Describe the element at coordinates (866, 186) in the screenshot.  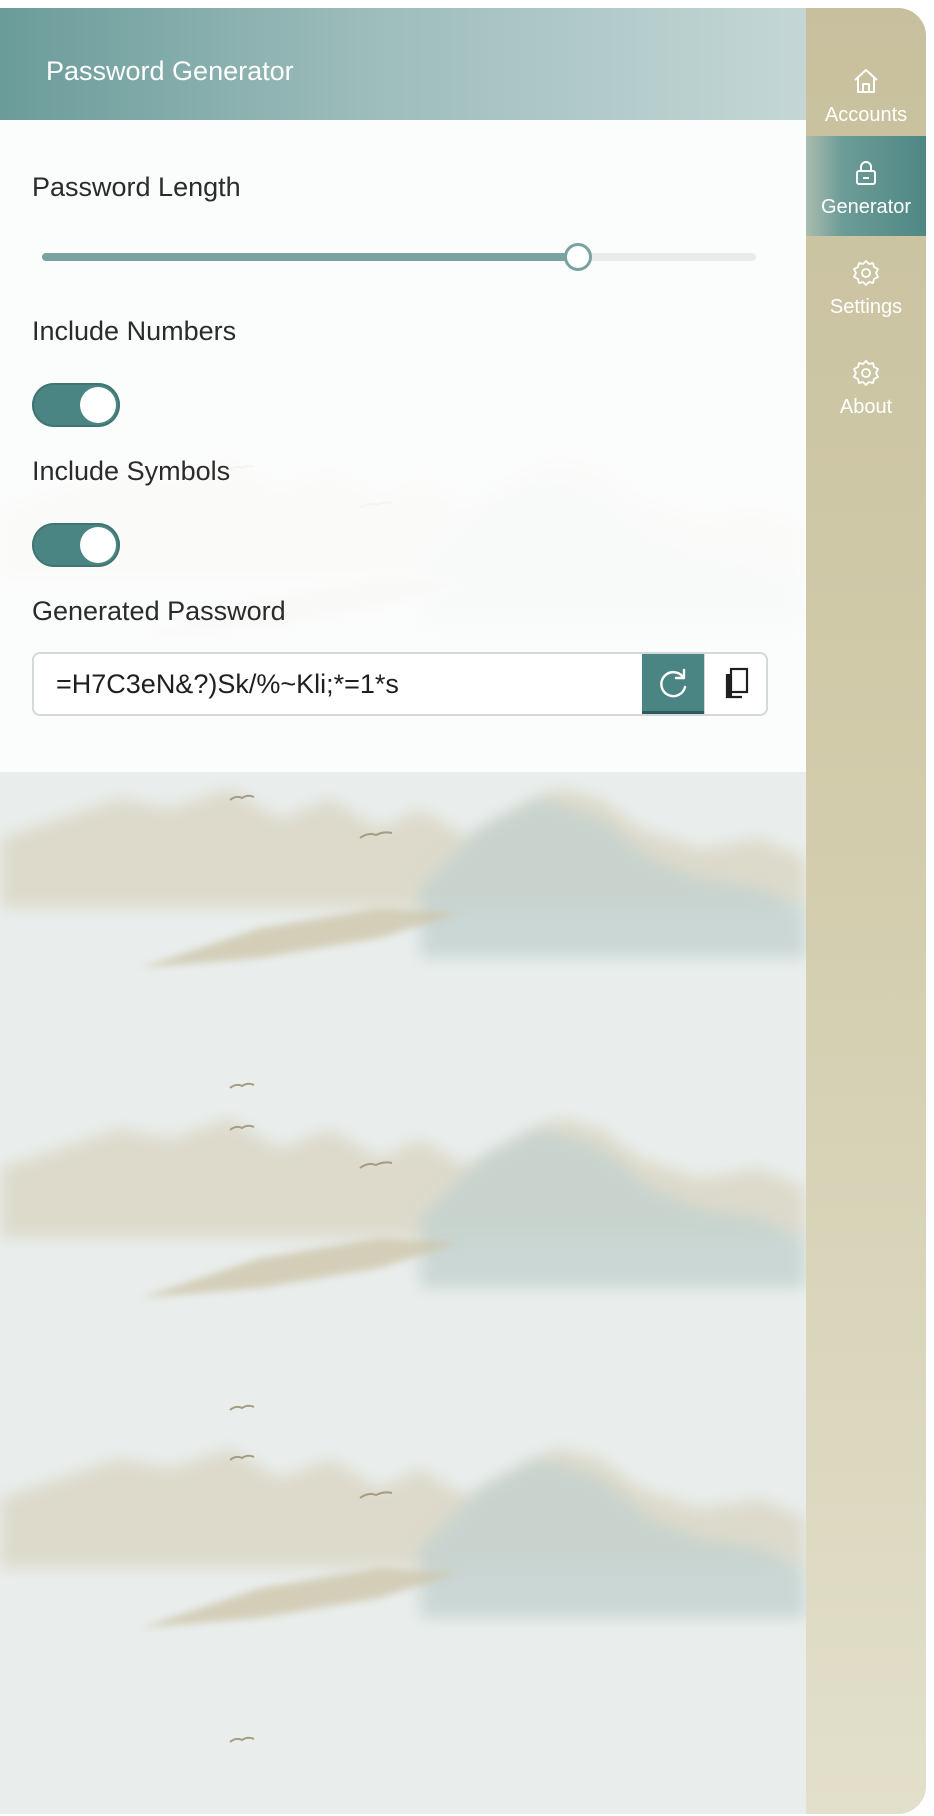
I see `sidebar-item-generator: Generator` at that location.